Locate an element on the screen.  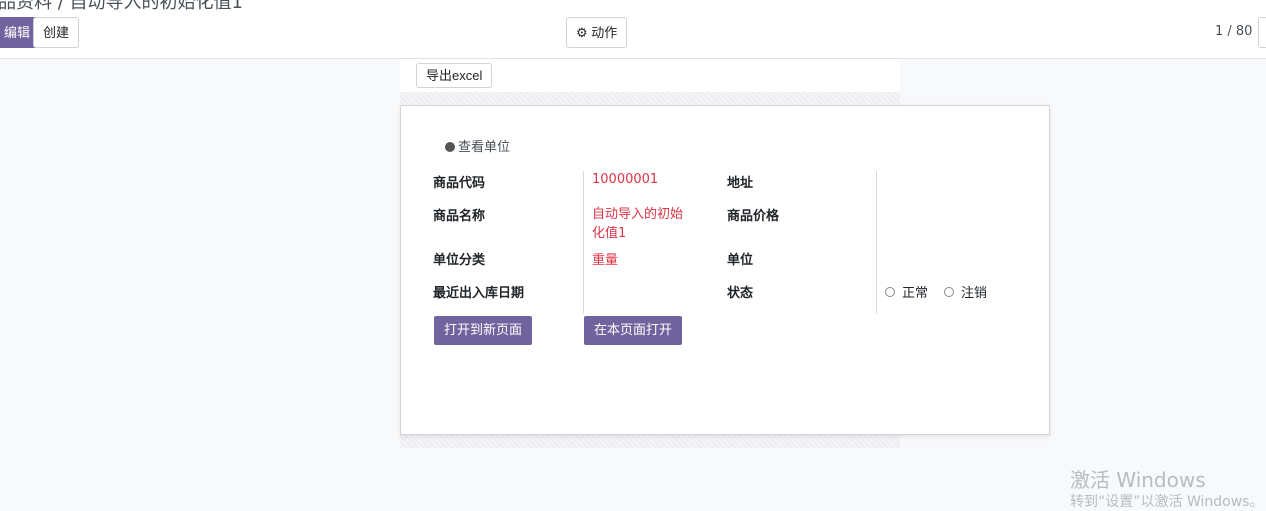
control-panel: 品资料 / 自动导入的初始化值1 编辑 创建 ⚙ 动作 1 / 80 is located at coordinates (633, 29).